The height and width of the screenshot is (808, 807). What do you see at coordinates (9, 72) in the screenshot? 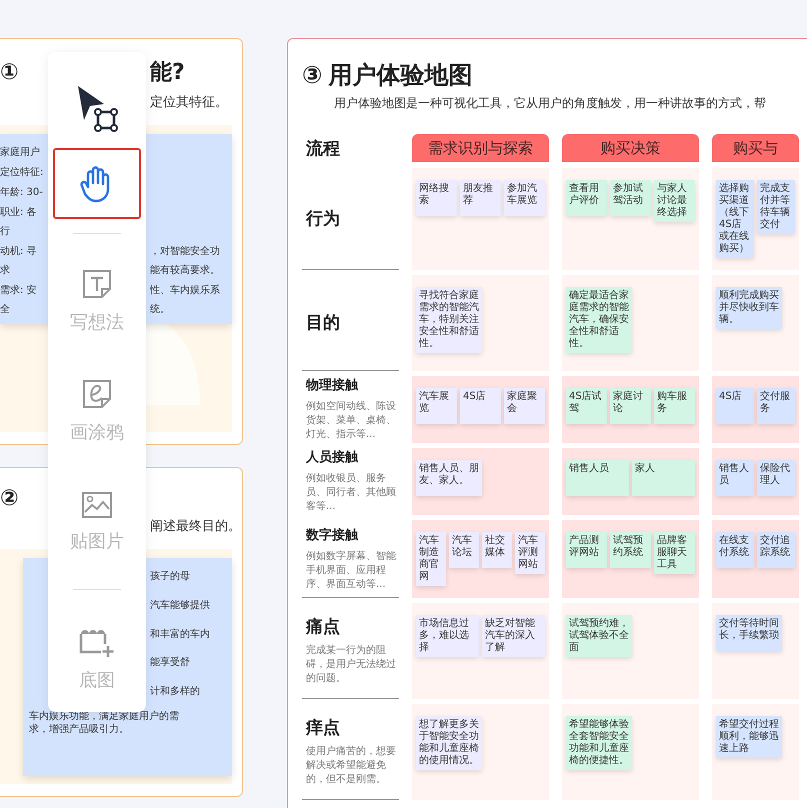
I see `step-number: ①` at bounding box center [9, 72].